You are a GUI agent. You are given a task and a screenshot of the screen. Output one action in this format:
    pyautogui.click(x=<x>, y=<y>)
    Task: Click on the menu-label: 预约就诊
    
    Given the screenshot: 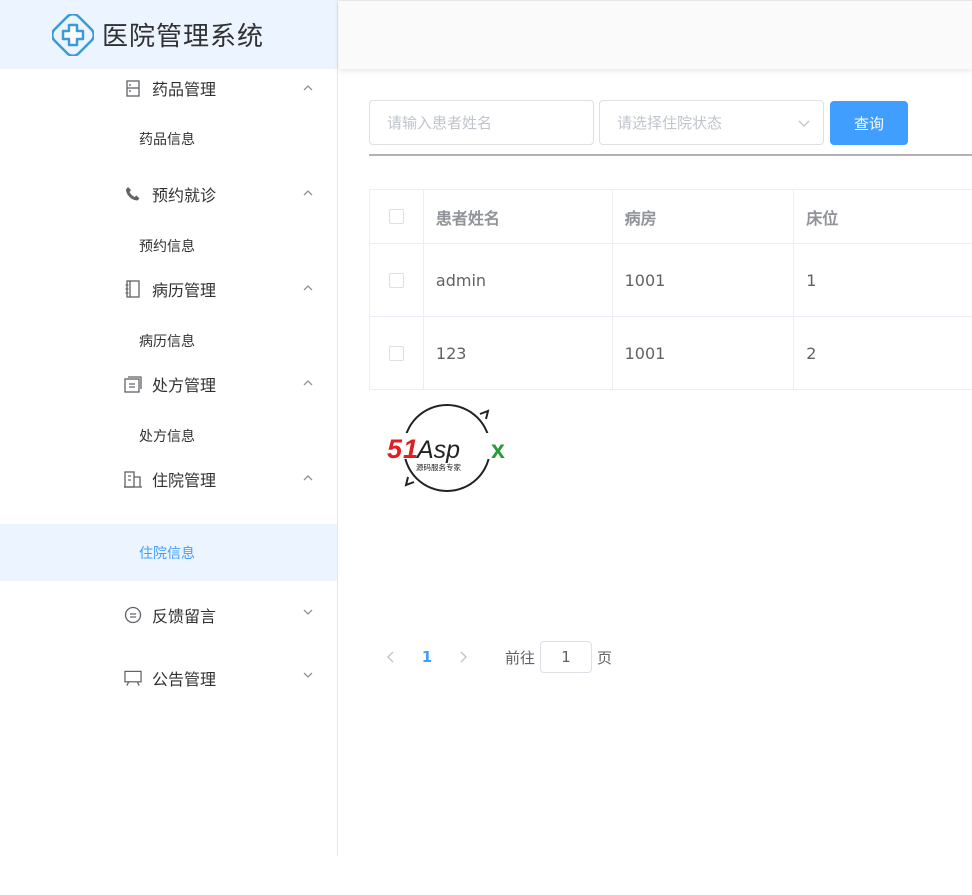 What is the action you would take?
    pyautogui.click(x=184, y=195)
    